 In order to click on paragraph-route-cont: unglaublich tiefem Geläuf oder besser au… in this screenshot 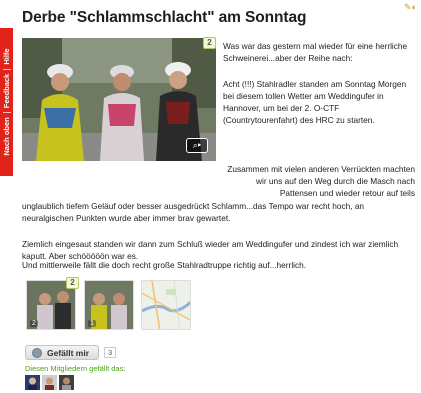, I will do `click(193, 212)`.